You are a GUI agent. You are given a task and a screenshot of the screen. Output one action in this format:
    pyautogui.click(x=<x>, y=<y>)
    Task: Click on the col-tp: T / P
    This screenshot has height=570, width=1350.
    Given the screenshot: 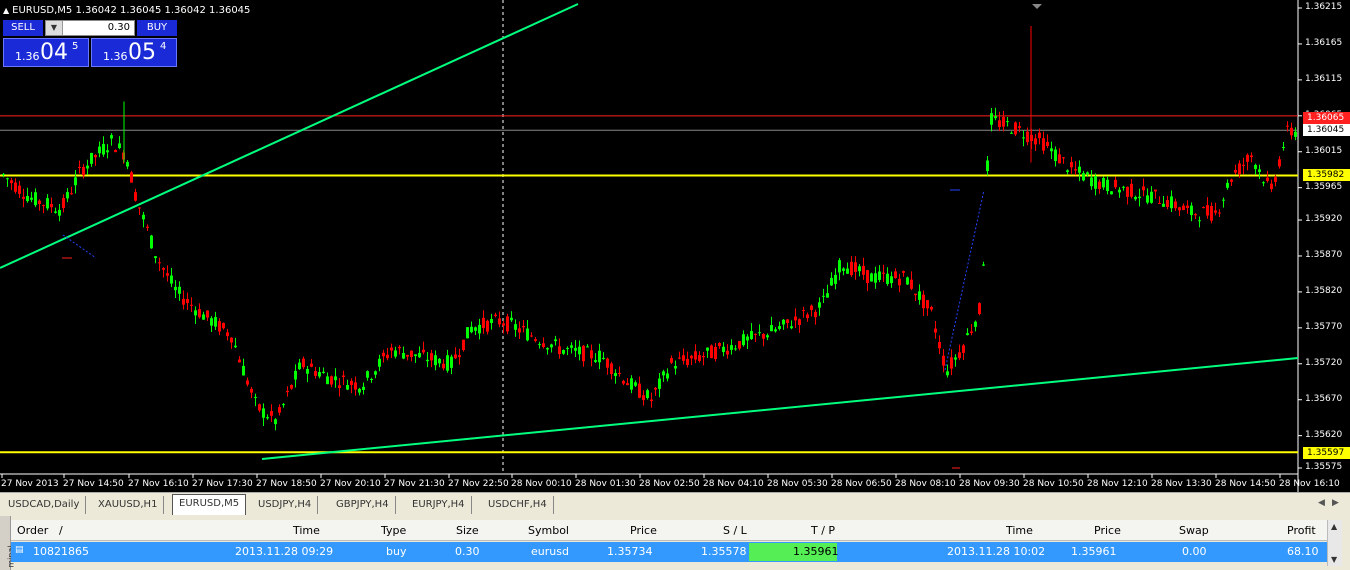 What is the action you would take?
    pyautogui.click(x=823, y=530)
    